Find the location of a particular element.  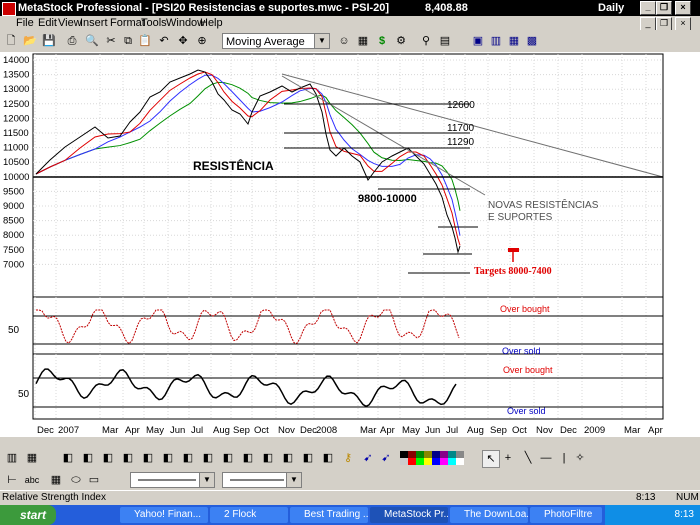

save-icon: 💾 is located at coordinates (49, 41).